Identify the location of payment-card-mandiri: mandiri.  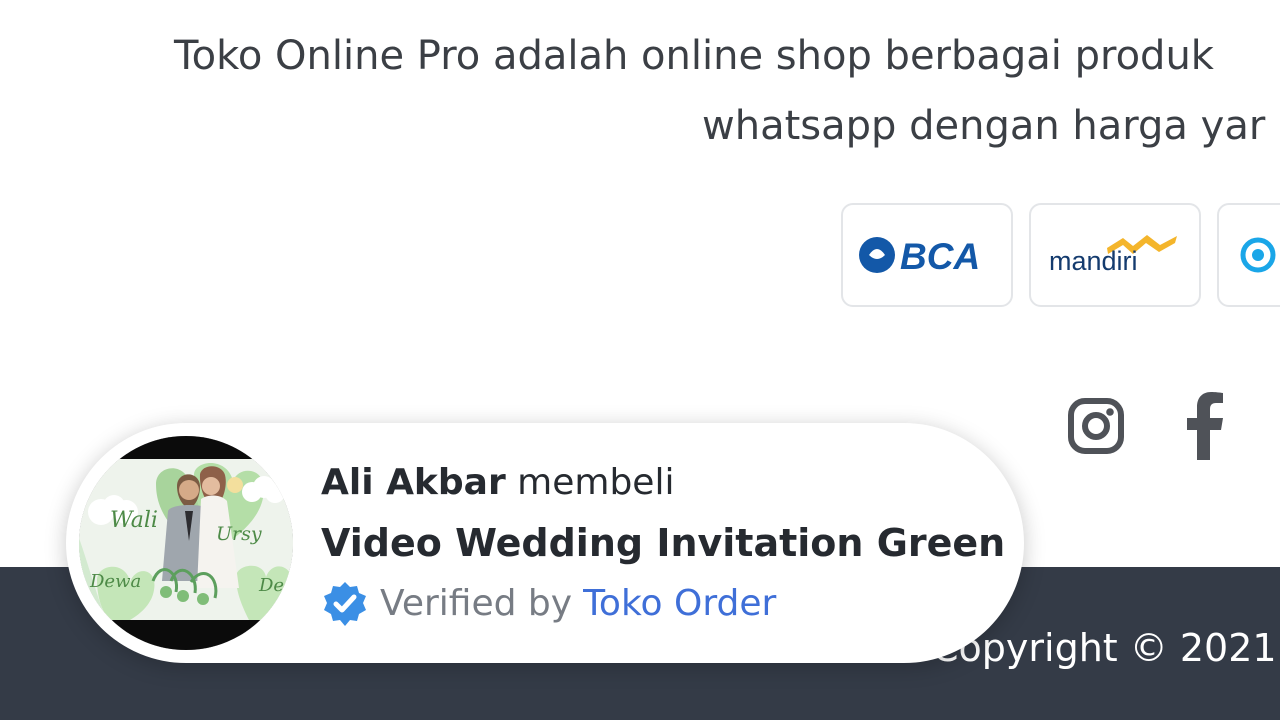
(1115, 255).